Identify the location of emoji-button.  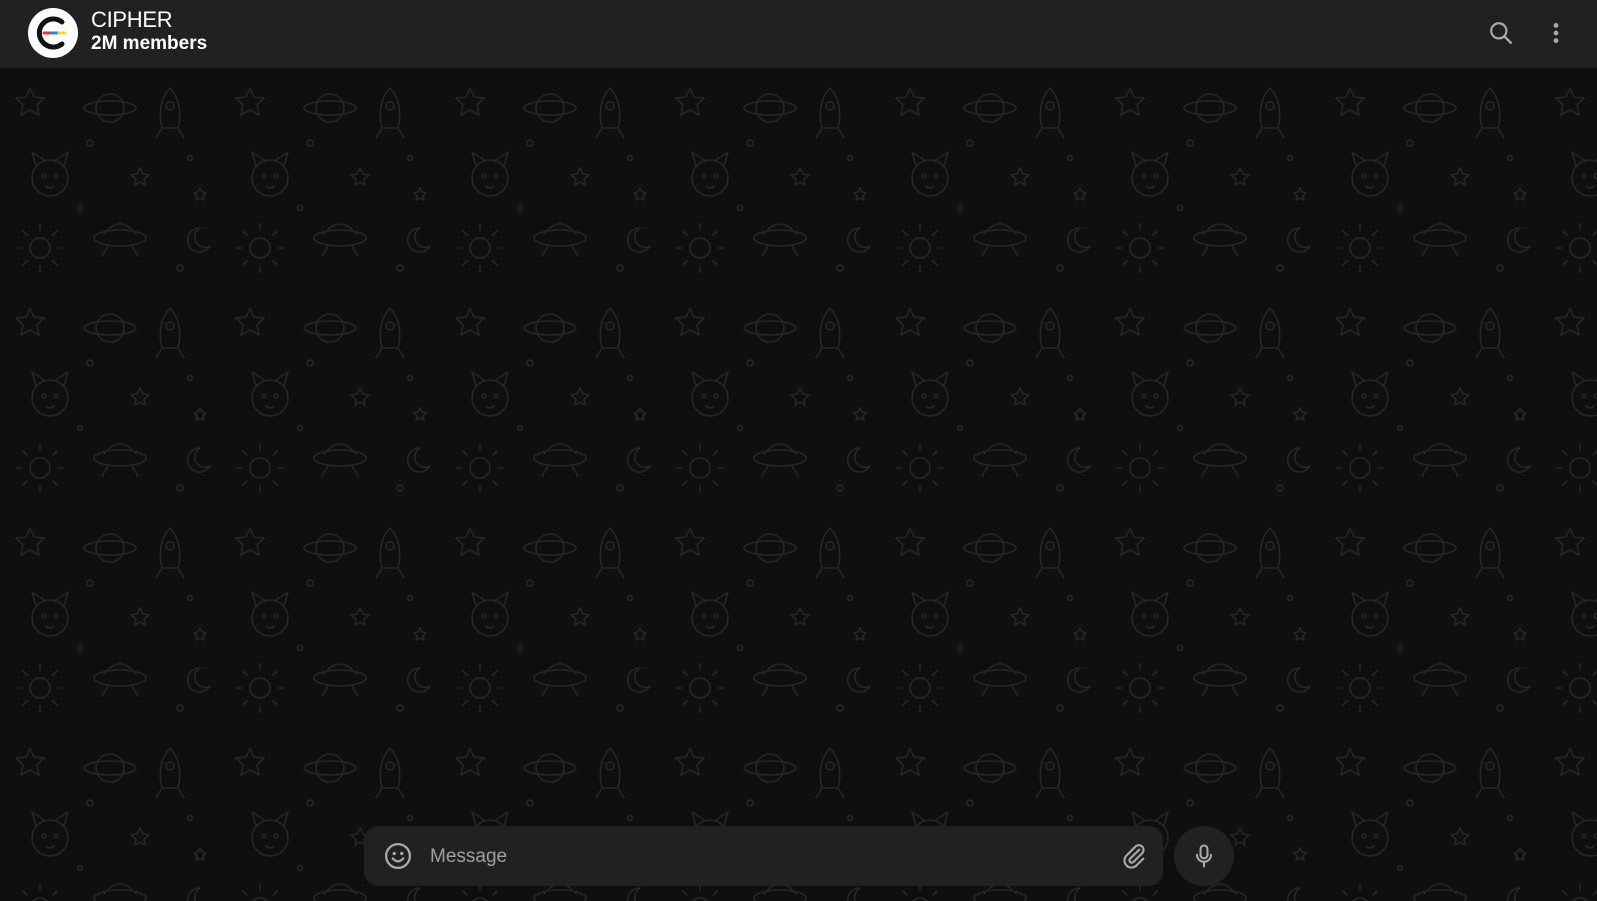
(398, 856).